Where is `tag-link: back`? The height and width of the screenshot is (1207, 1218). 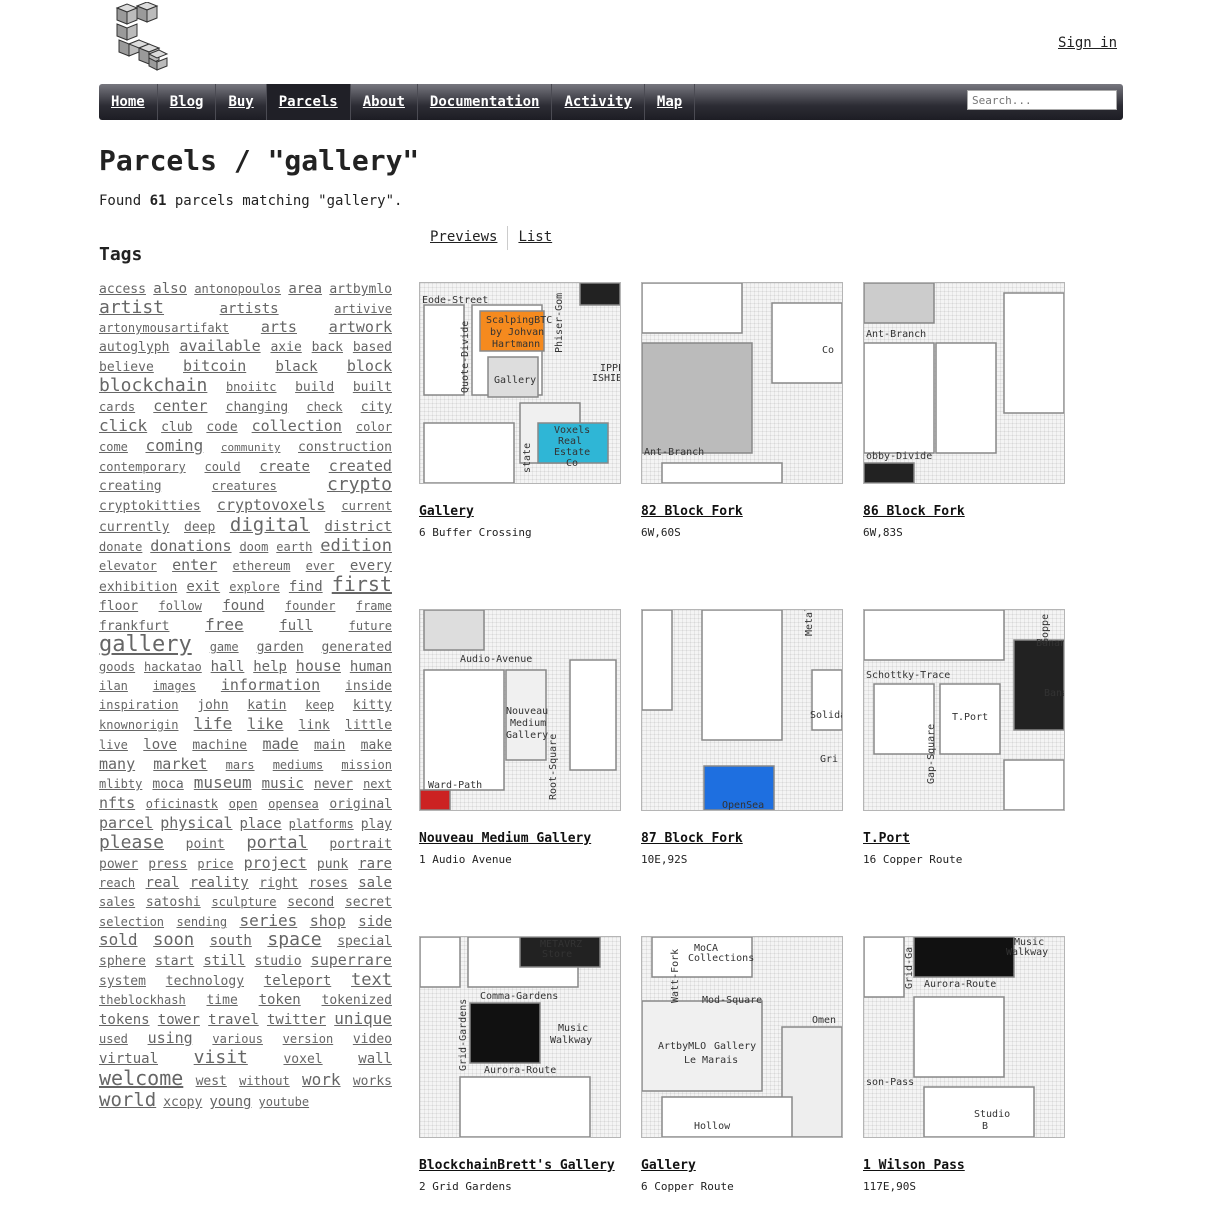
tag-link: back is located at coordinates (327, 348).